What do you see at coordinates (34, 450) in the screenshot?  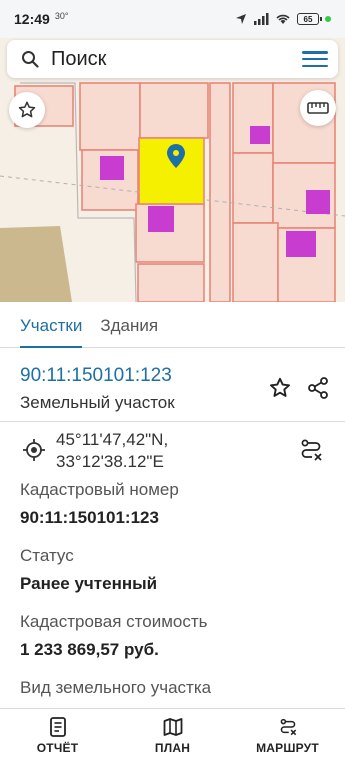 I see `crosshair-target-icon` at bounding box center [34, 450].